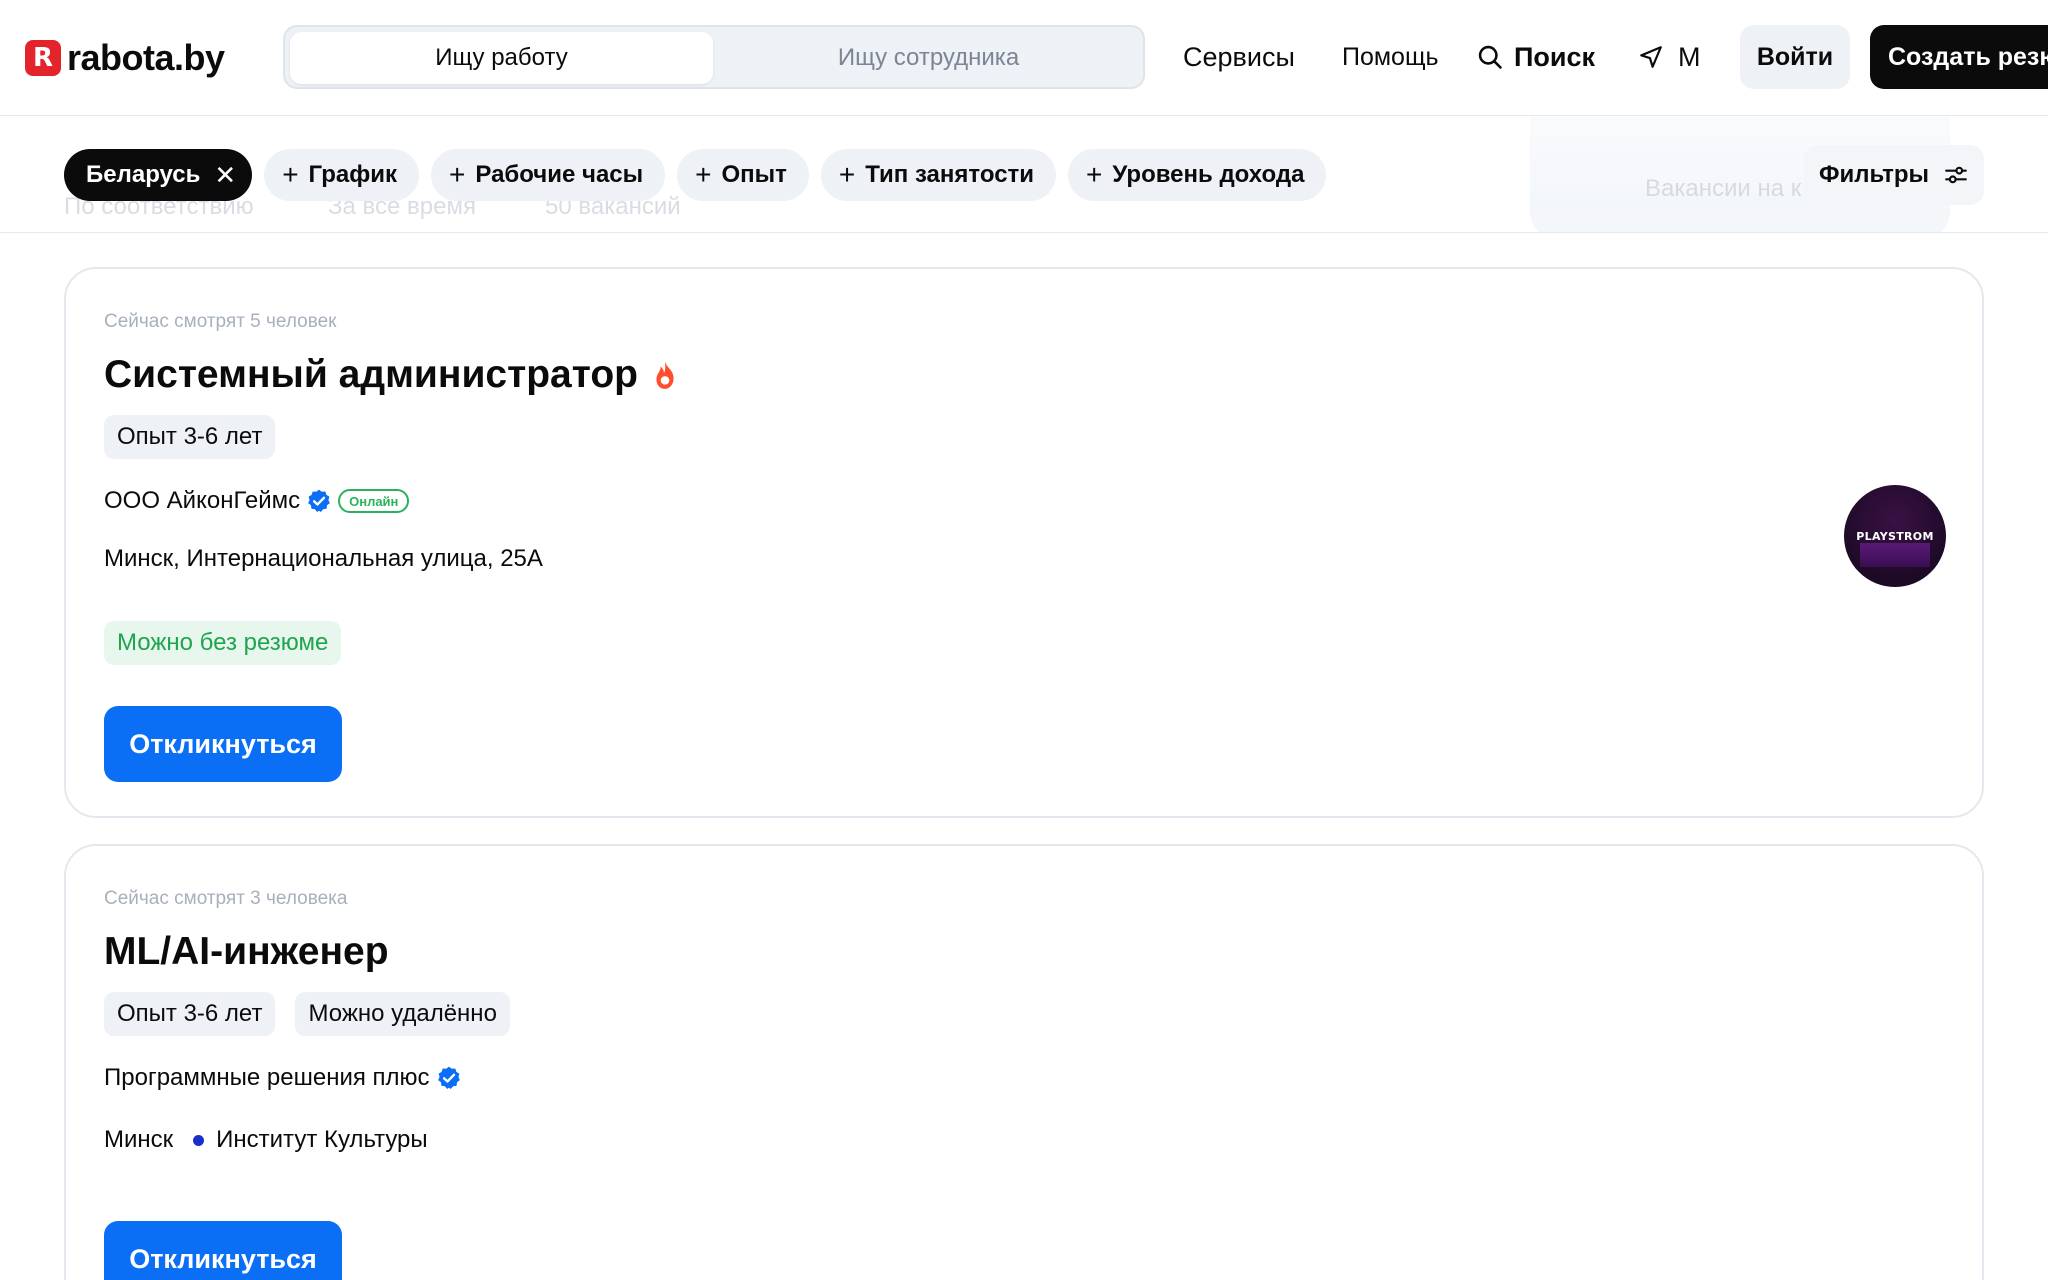 This screenshot has width=2048, height=1280. I want to click on chip-experience: + Опыт, so click(743, 175).